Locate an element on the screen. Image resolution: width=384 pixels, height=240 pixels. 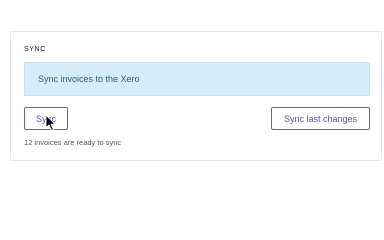
info-banner-text: Sync invoices to the Xero is located at coordinates (89, 79).